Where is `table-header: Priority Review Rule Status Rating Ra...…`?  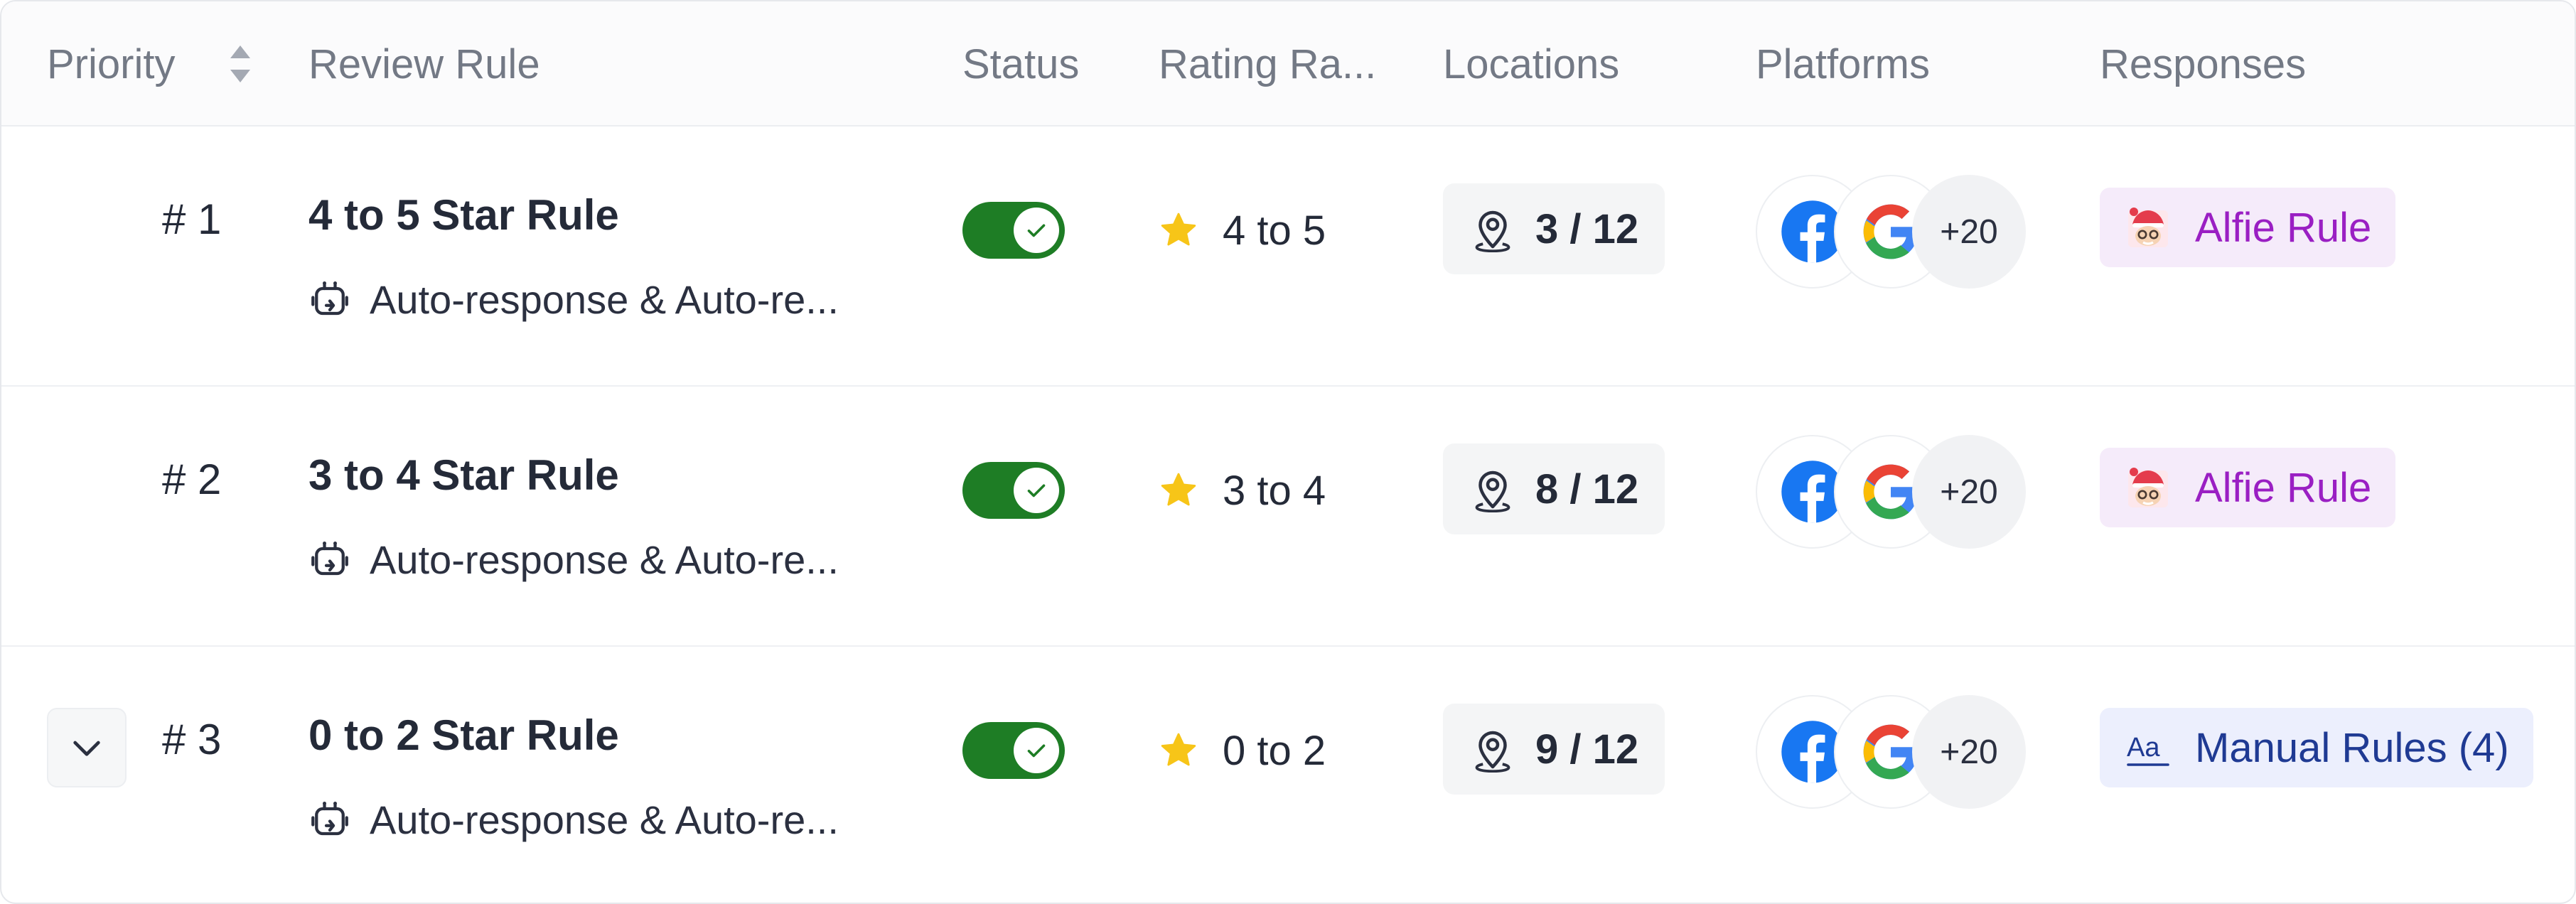 table-header: Priority Review Rule Status Rating Ra...… is located at coordinates (1288, 64).